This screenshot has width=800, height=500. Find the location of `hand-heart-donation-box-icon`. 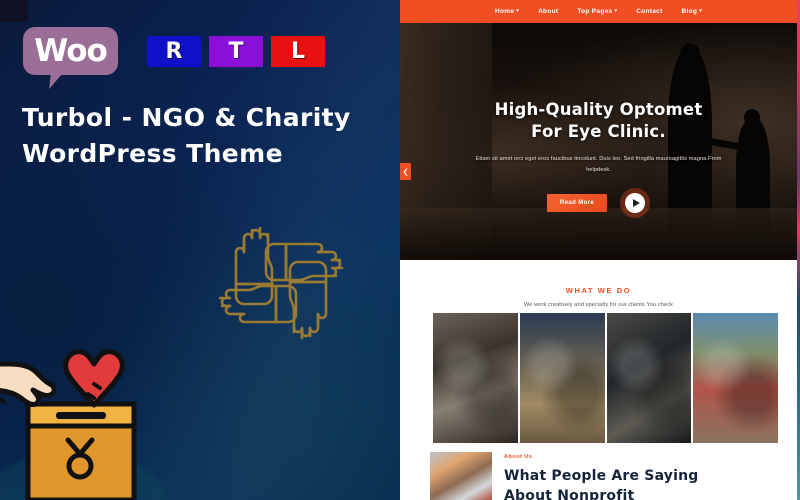

hand-heart-donation-box-icon is located at coordinates (68, 424).